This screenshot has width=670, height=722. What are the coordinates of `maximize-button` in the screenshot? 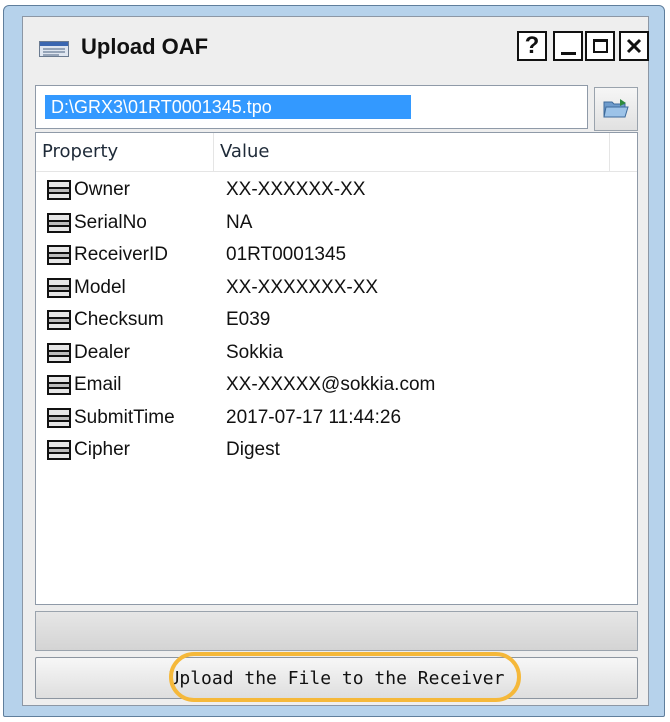 It's located at (600, 46).